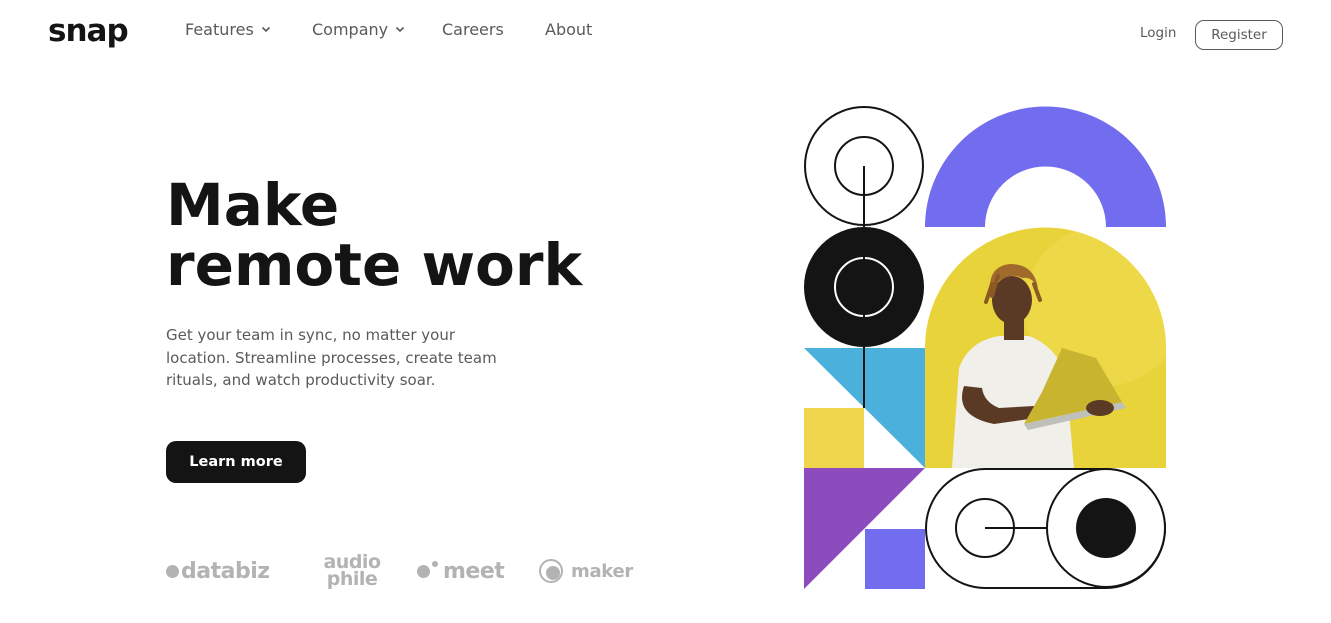  I want to click on audiophile-text-line-2: phile, so click(352, 579).